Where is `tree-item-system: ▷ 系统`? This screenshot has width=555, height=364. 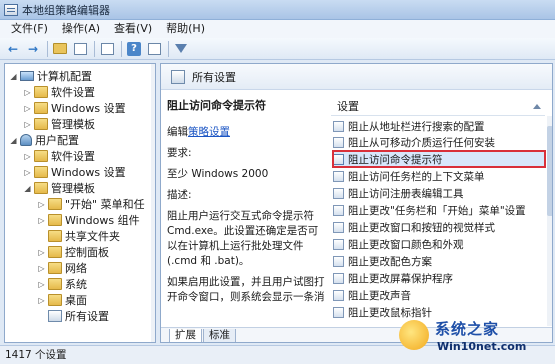 tree-item-system: ▷ 系统 is located at coordinates (62, 284).